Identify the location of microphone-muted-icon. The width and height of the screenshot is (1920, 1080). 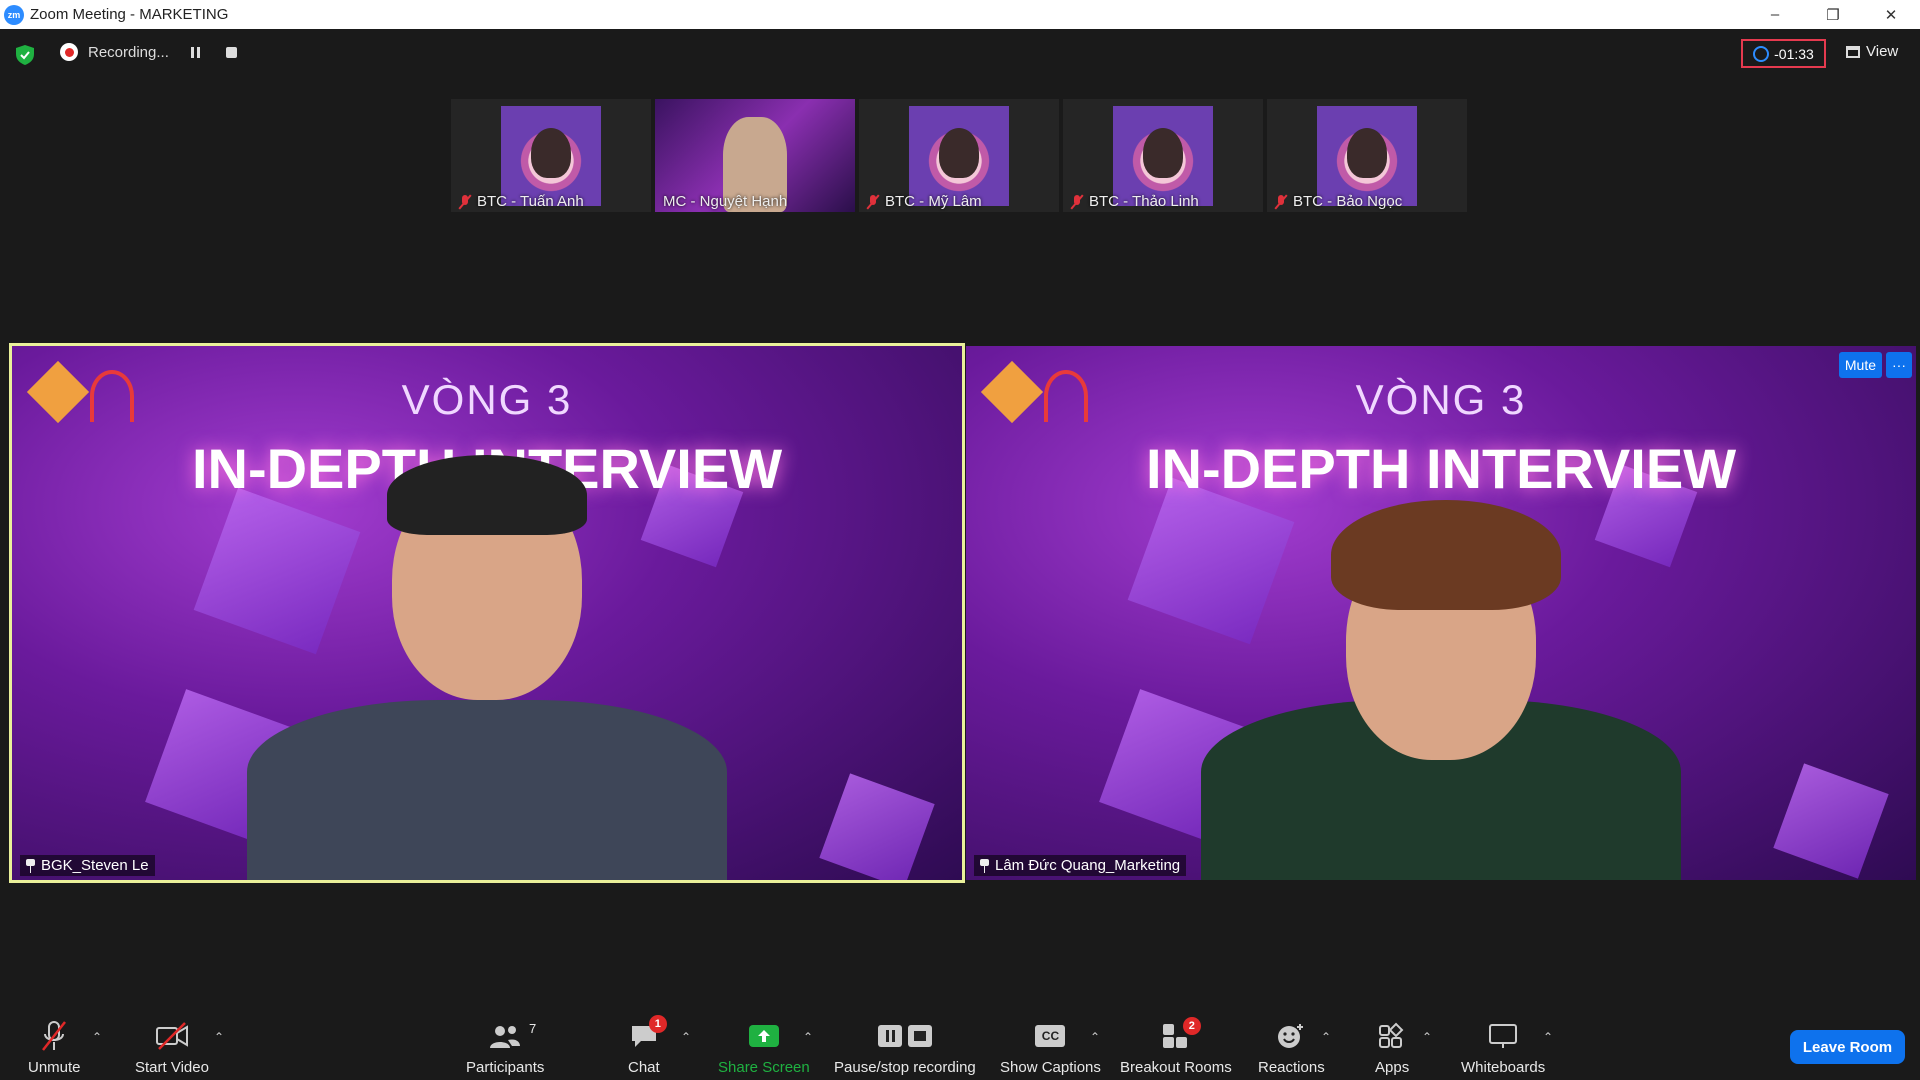
(54, 1036).